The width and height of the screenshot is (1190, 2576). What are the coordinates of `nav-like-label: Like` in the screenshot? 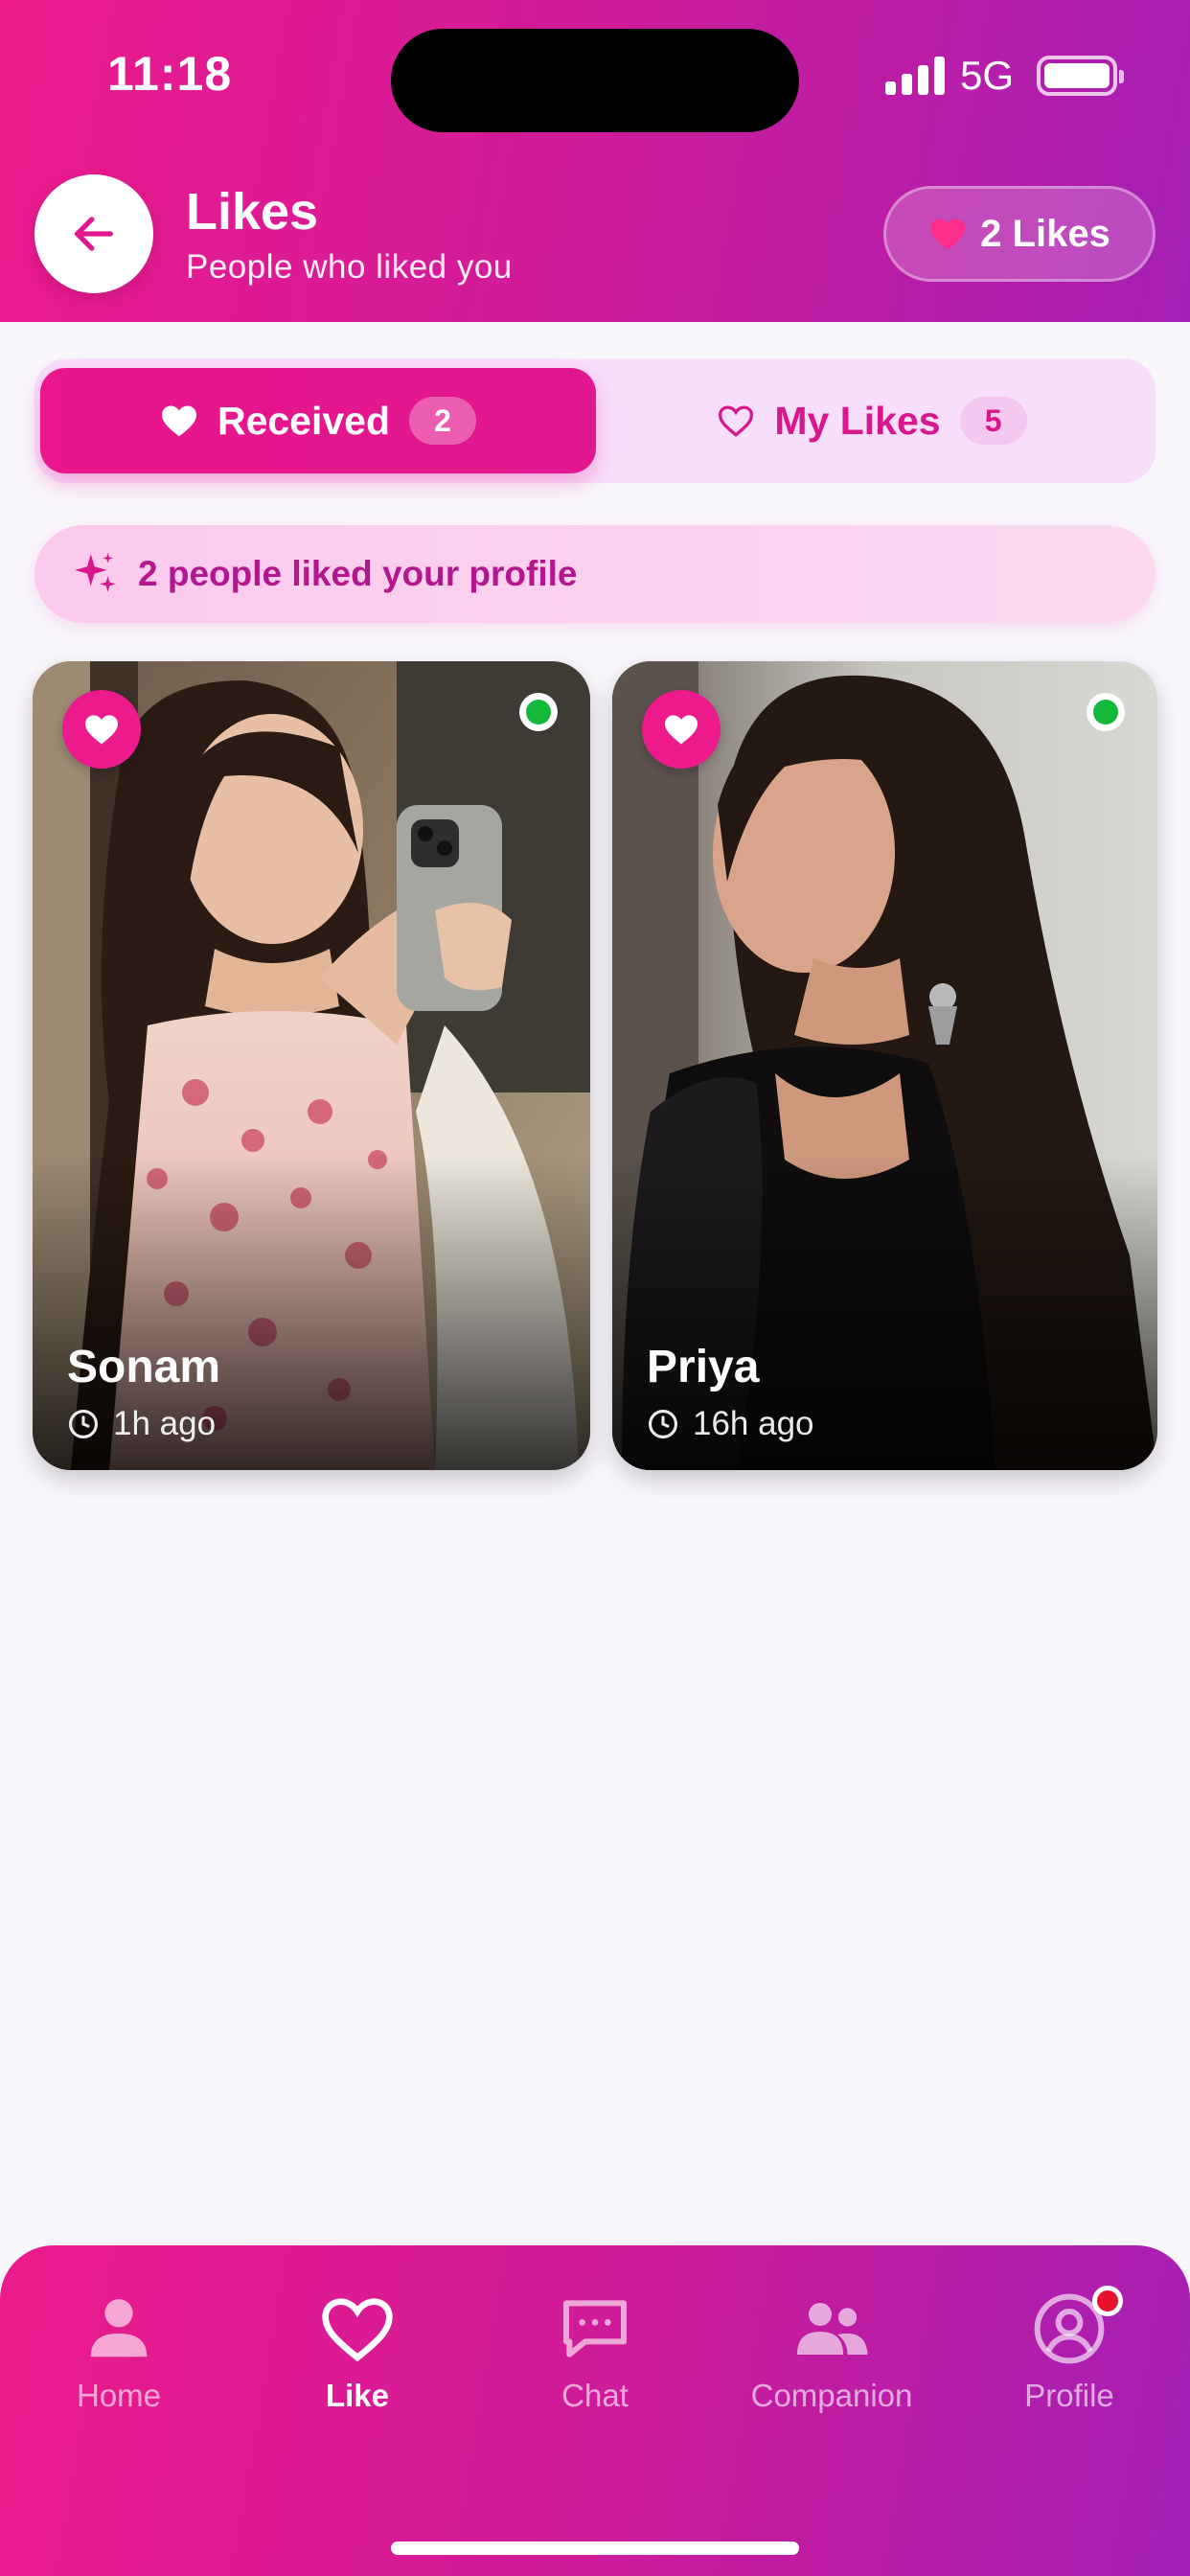 It's located at (358, 2395).